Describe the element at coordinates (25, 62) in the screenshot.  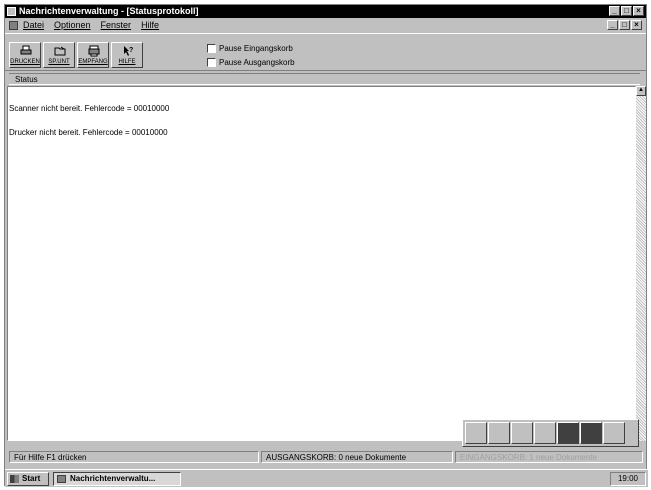
I see `print-button-label: DRUCKEN` at that location.